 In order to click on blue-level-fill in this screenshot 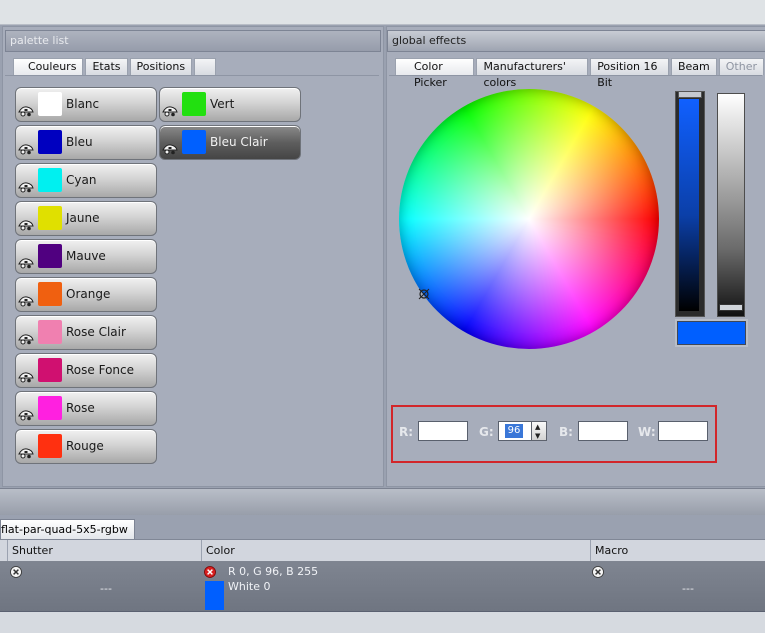, I will do `click(689, 205)`.